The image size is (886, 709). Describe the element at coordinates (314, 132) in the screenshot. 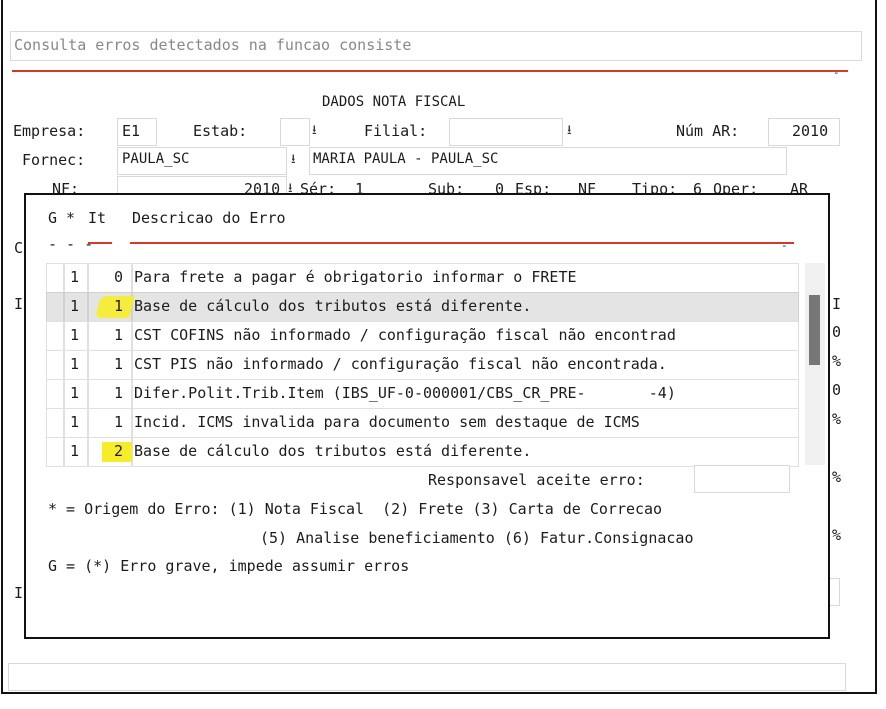

I see `estab-dropdown-icon: ⭳` at that location.